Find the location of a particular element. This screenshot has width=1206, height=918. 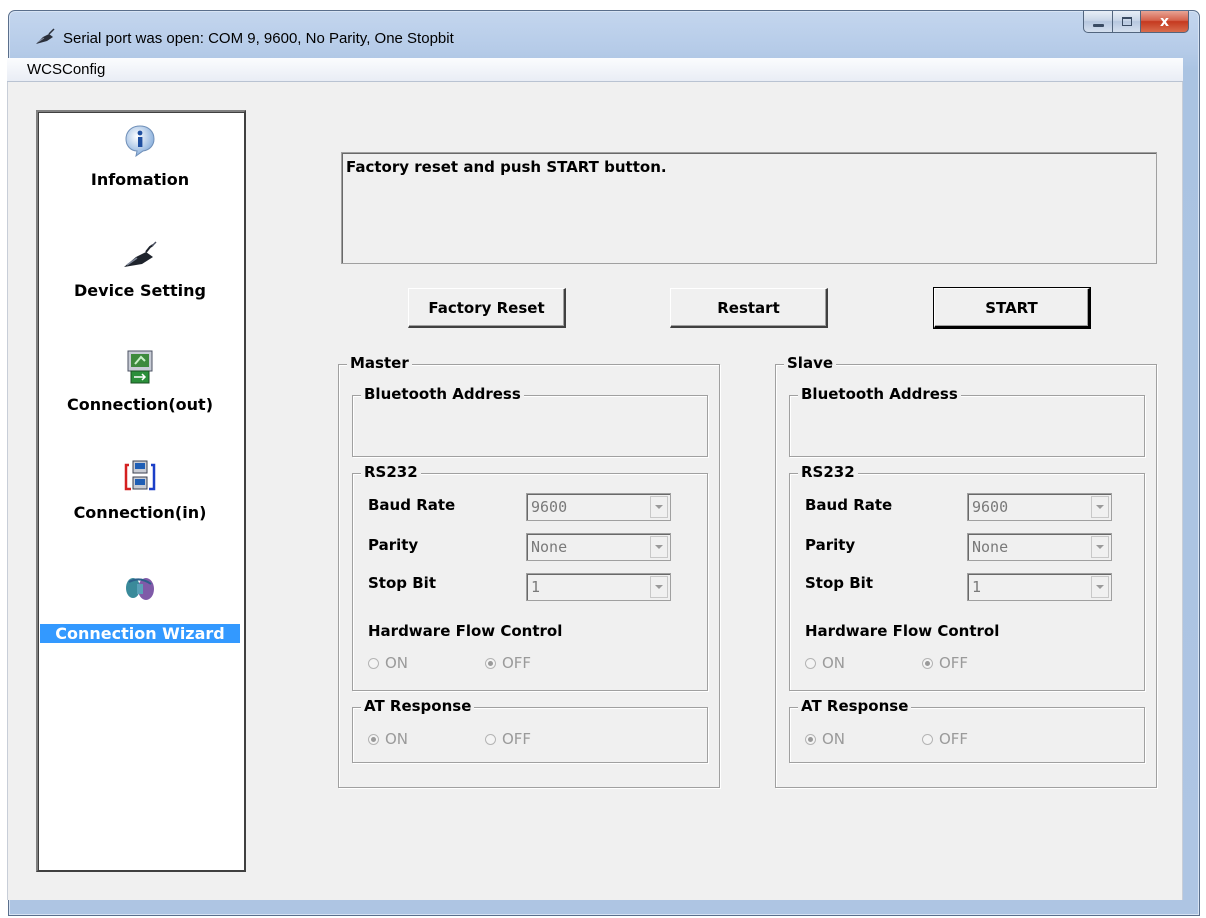

menu-wcsconfig: WCSConfig is located at coordinates (66, 69).